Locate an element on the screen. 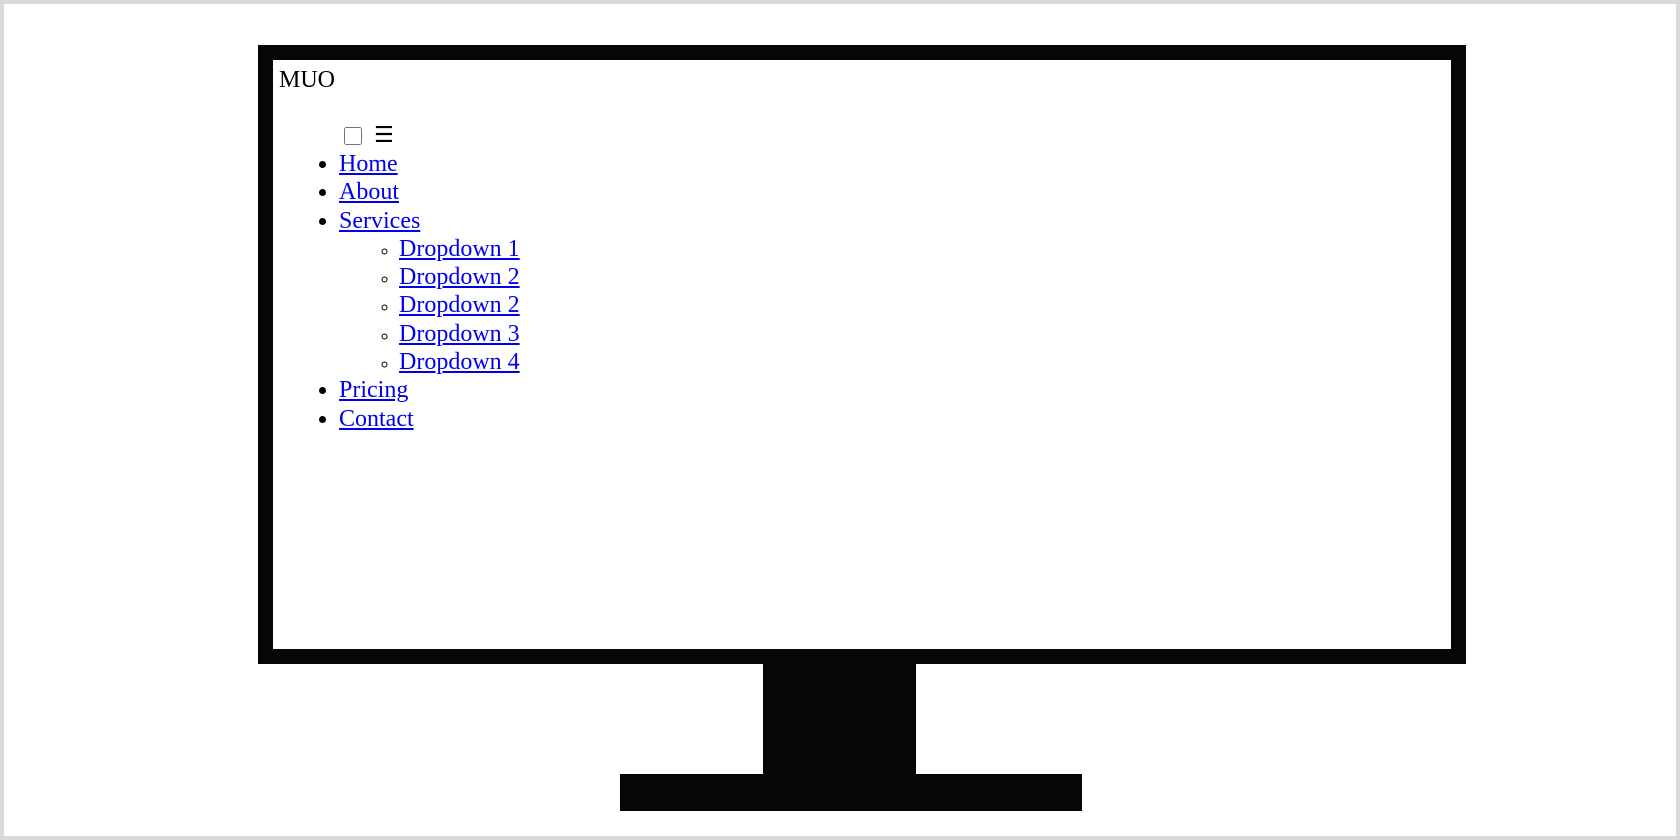 The image size is (1680, 840). dropdown-link-2b: Dropdown 2 is located at coordinates (459, 305).